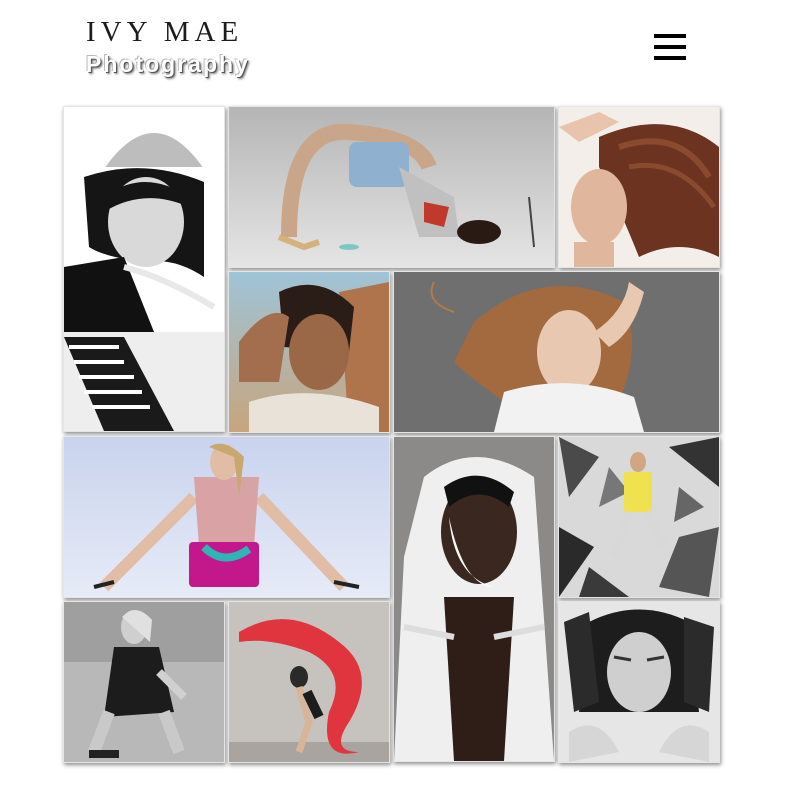  I want to click on gallery-photo-windswept-hair-portrait, so click(556, 352).